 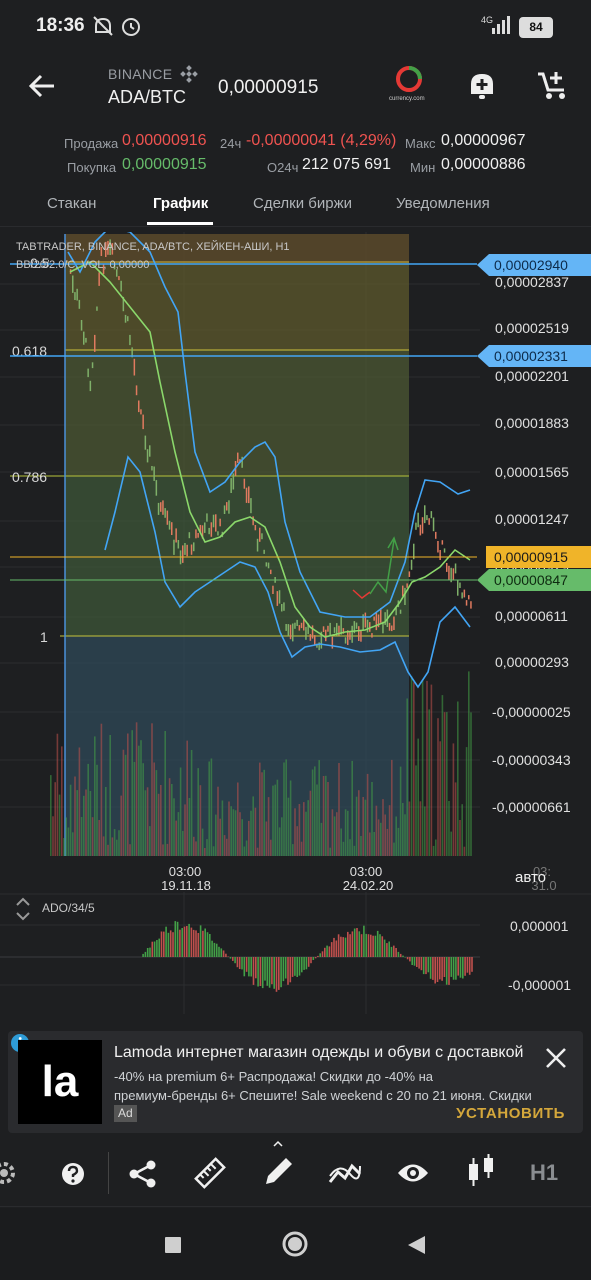 What do you see at coordinates (60, 1082) in the screenshot?
I see `ad-logo: la` at bounding box center [60, 1082].